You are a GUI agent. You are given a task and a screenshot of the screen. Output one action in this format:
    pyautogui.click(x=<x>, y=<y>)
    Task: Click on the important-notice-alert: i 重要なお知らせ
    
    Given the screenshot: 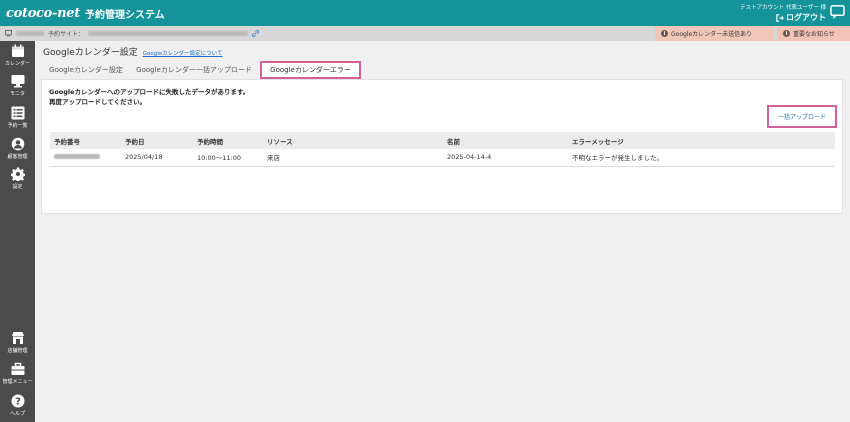 What is the action you would take?
    pyautogui.click(x=813, y=33)
    